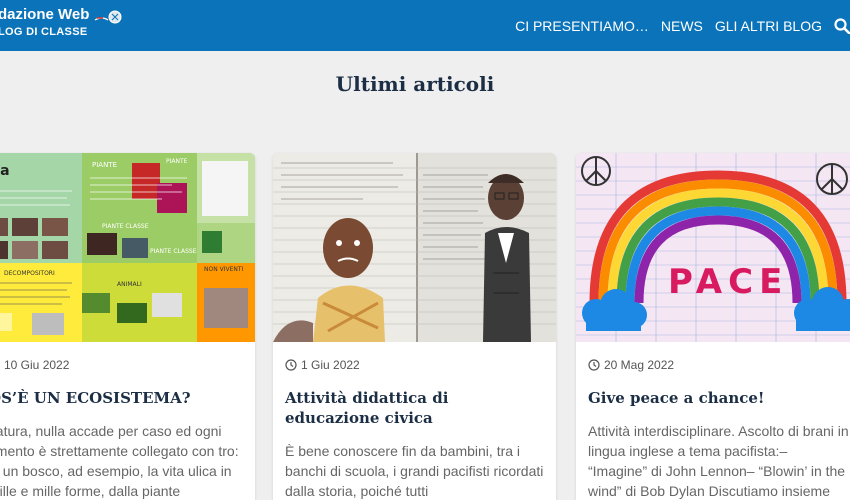 The image size is (850, 500). Describe the element at coordinates (44, 14) in the screenshot. I see `site-logo-title: dazione Web` at that location.